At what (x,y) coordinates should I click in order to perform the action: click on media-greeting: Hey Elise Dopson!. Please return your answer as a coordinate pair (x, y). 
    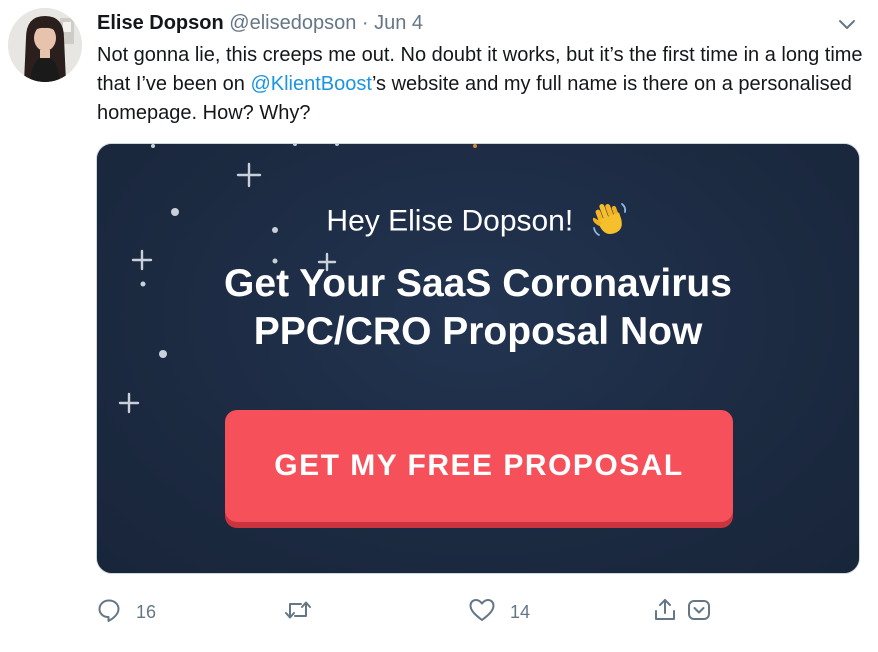
    Looking at the image, I should click on (478, 222).